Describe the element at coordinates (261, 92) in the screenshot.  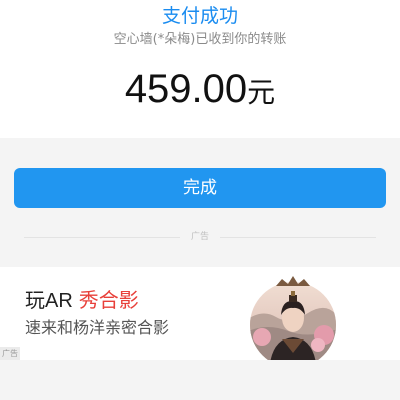
I see `currency-unit: 元` at that location.